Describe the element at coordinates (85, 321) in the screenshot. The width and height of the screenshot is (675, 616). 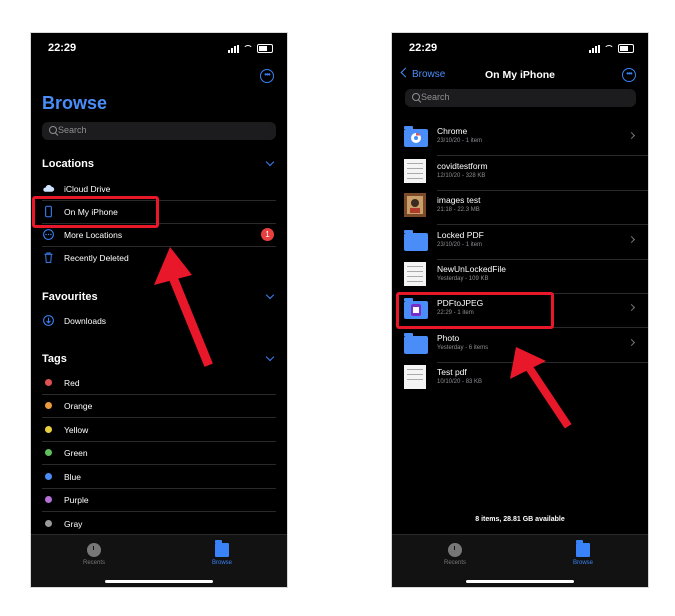
I see `sidebar-item-label: Downloads` at that location.